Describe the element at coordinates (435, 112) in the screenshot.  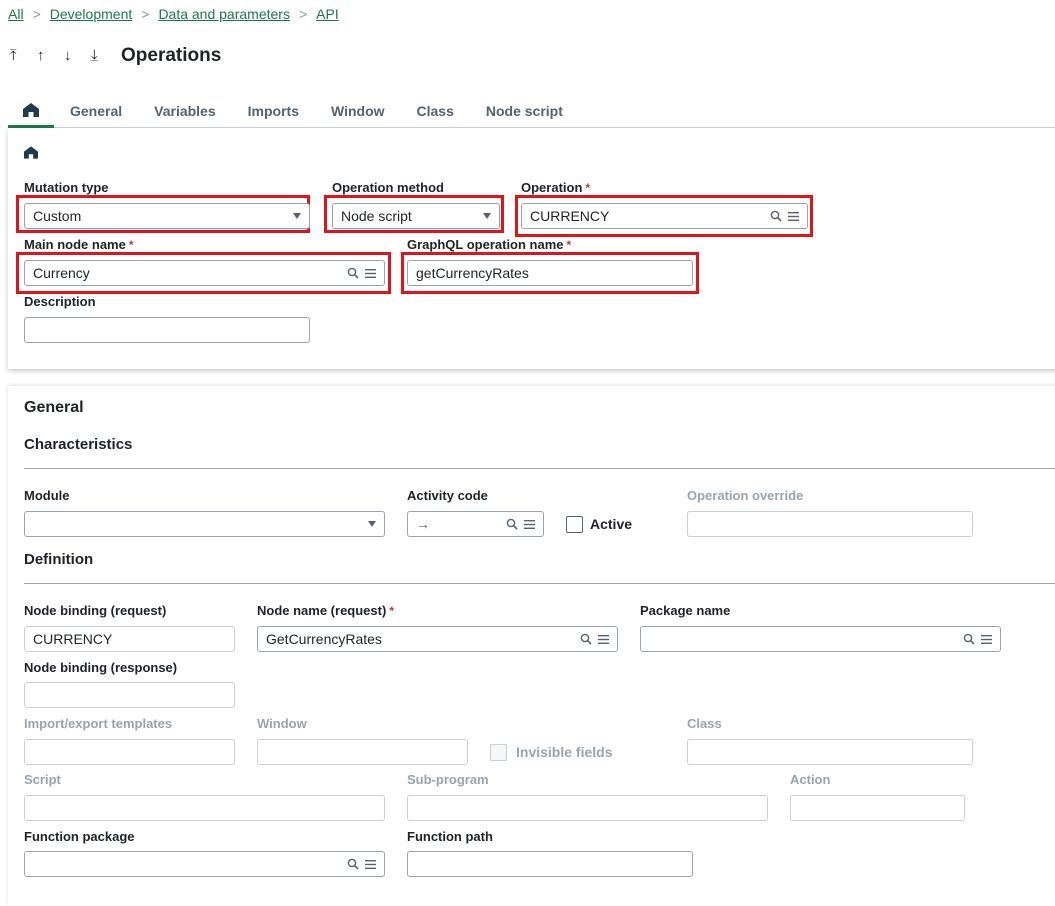
I see `tab-class: Class` at that location.